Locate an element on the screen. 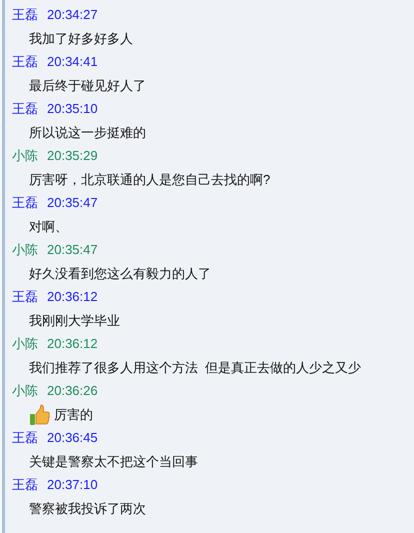 The image size is (414, 533). message-text: 对啊、 is located at coordinates (48, 227).